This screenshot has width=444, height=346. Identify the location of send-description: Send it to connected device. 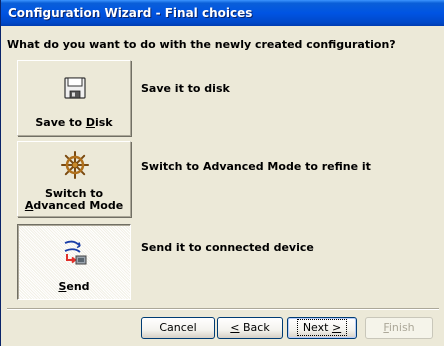
(227, 247).